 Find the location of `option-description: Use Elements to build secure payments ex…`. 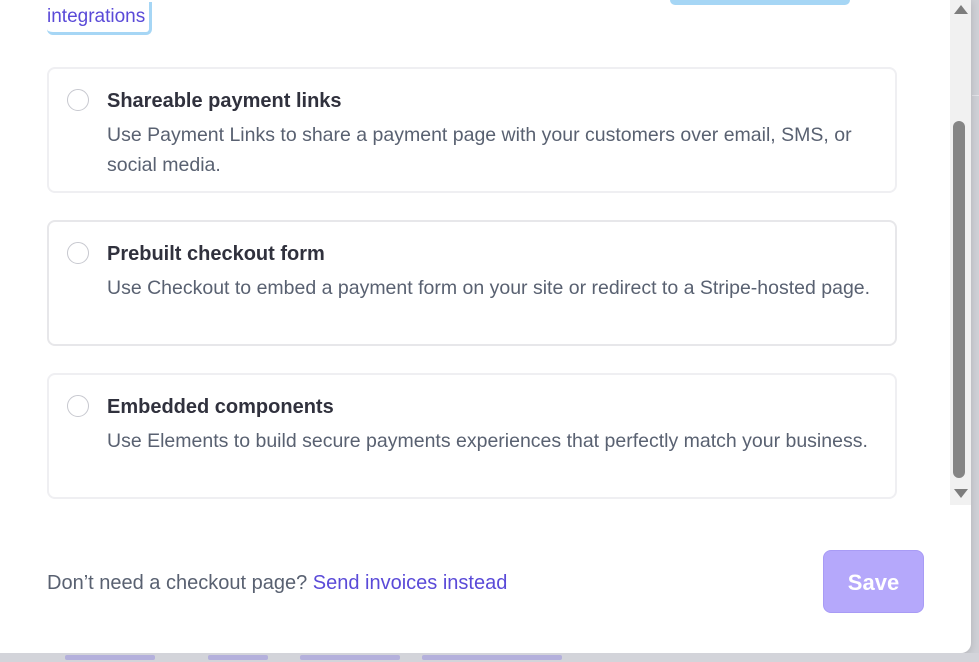

option-description: Use Elements to build secure payments ex… is located at coordinates (487, 441).